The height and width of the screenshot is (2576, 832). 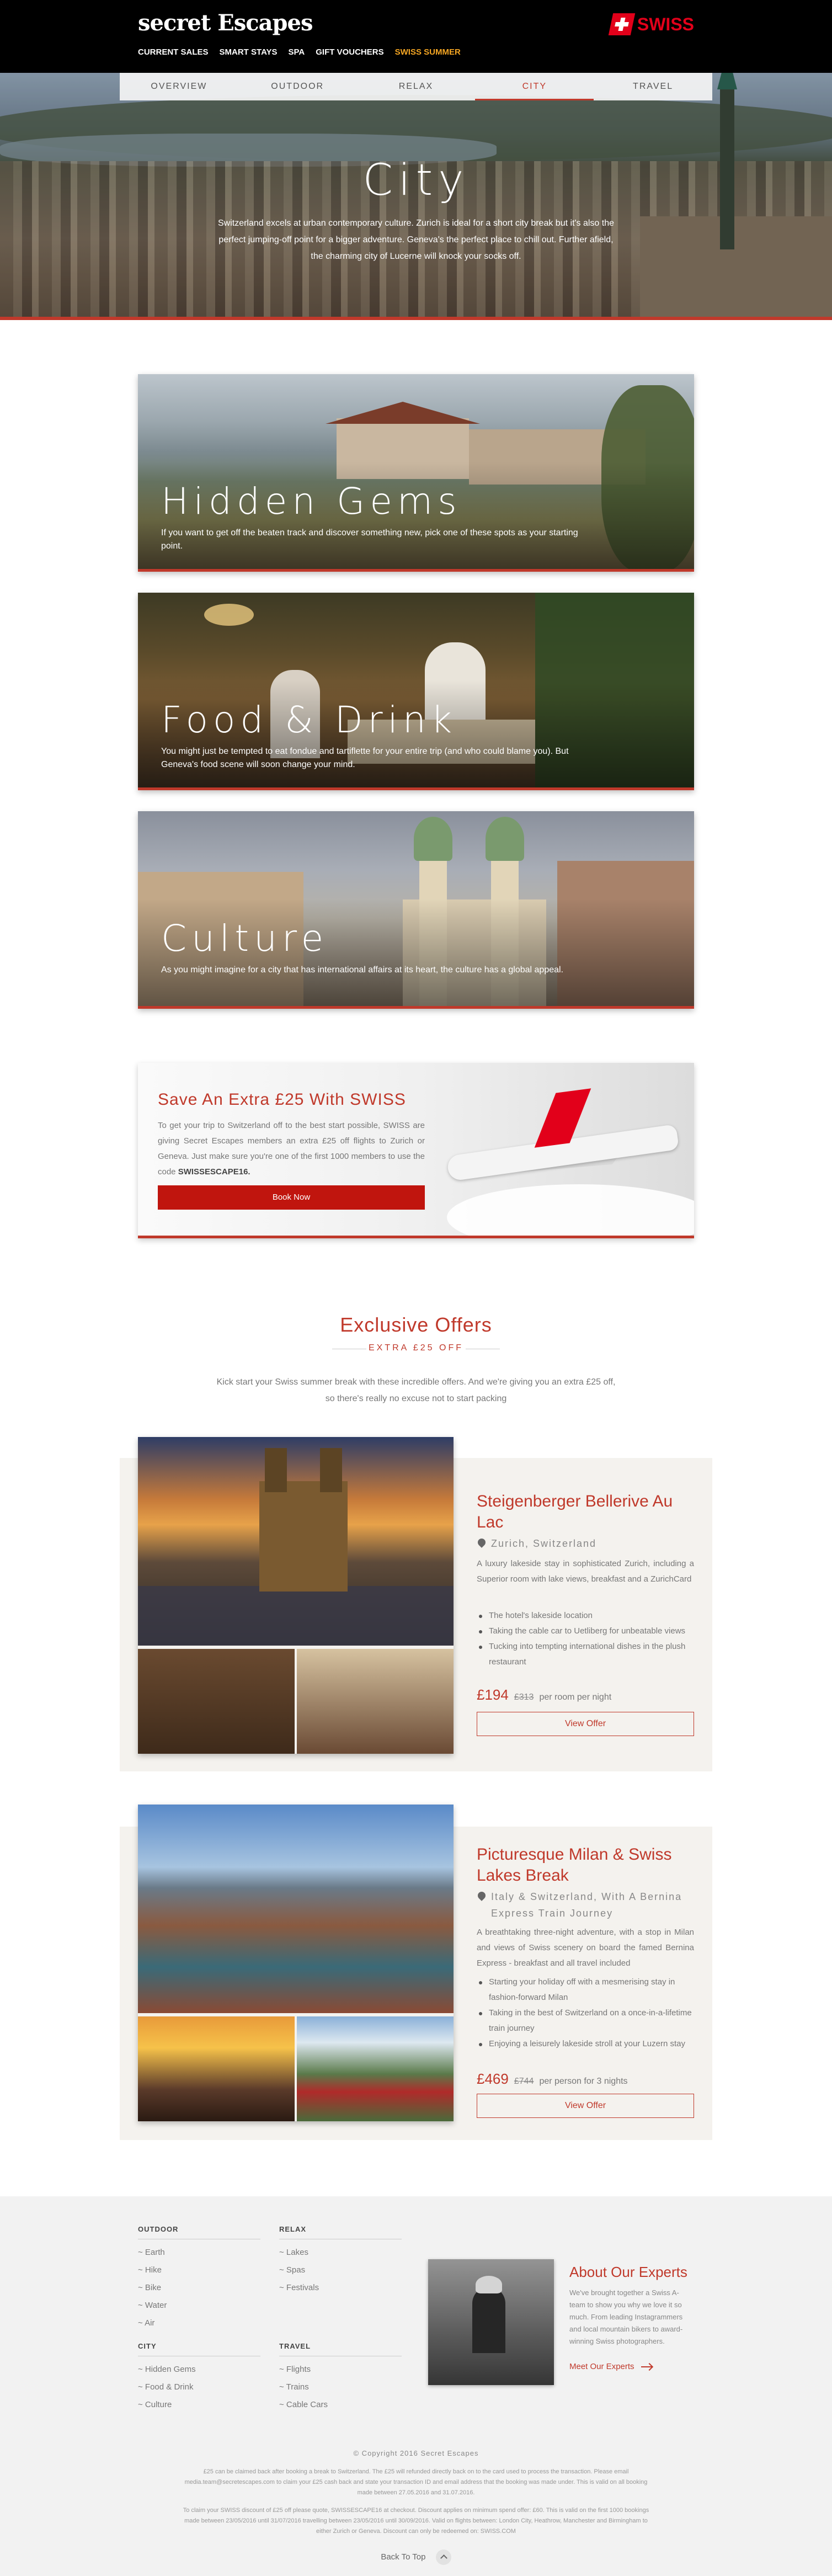 I want to click on tab-travel: TRAVEL, so click(x=653, y=86).